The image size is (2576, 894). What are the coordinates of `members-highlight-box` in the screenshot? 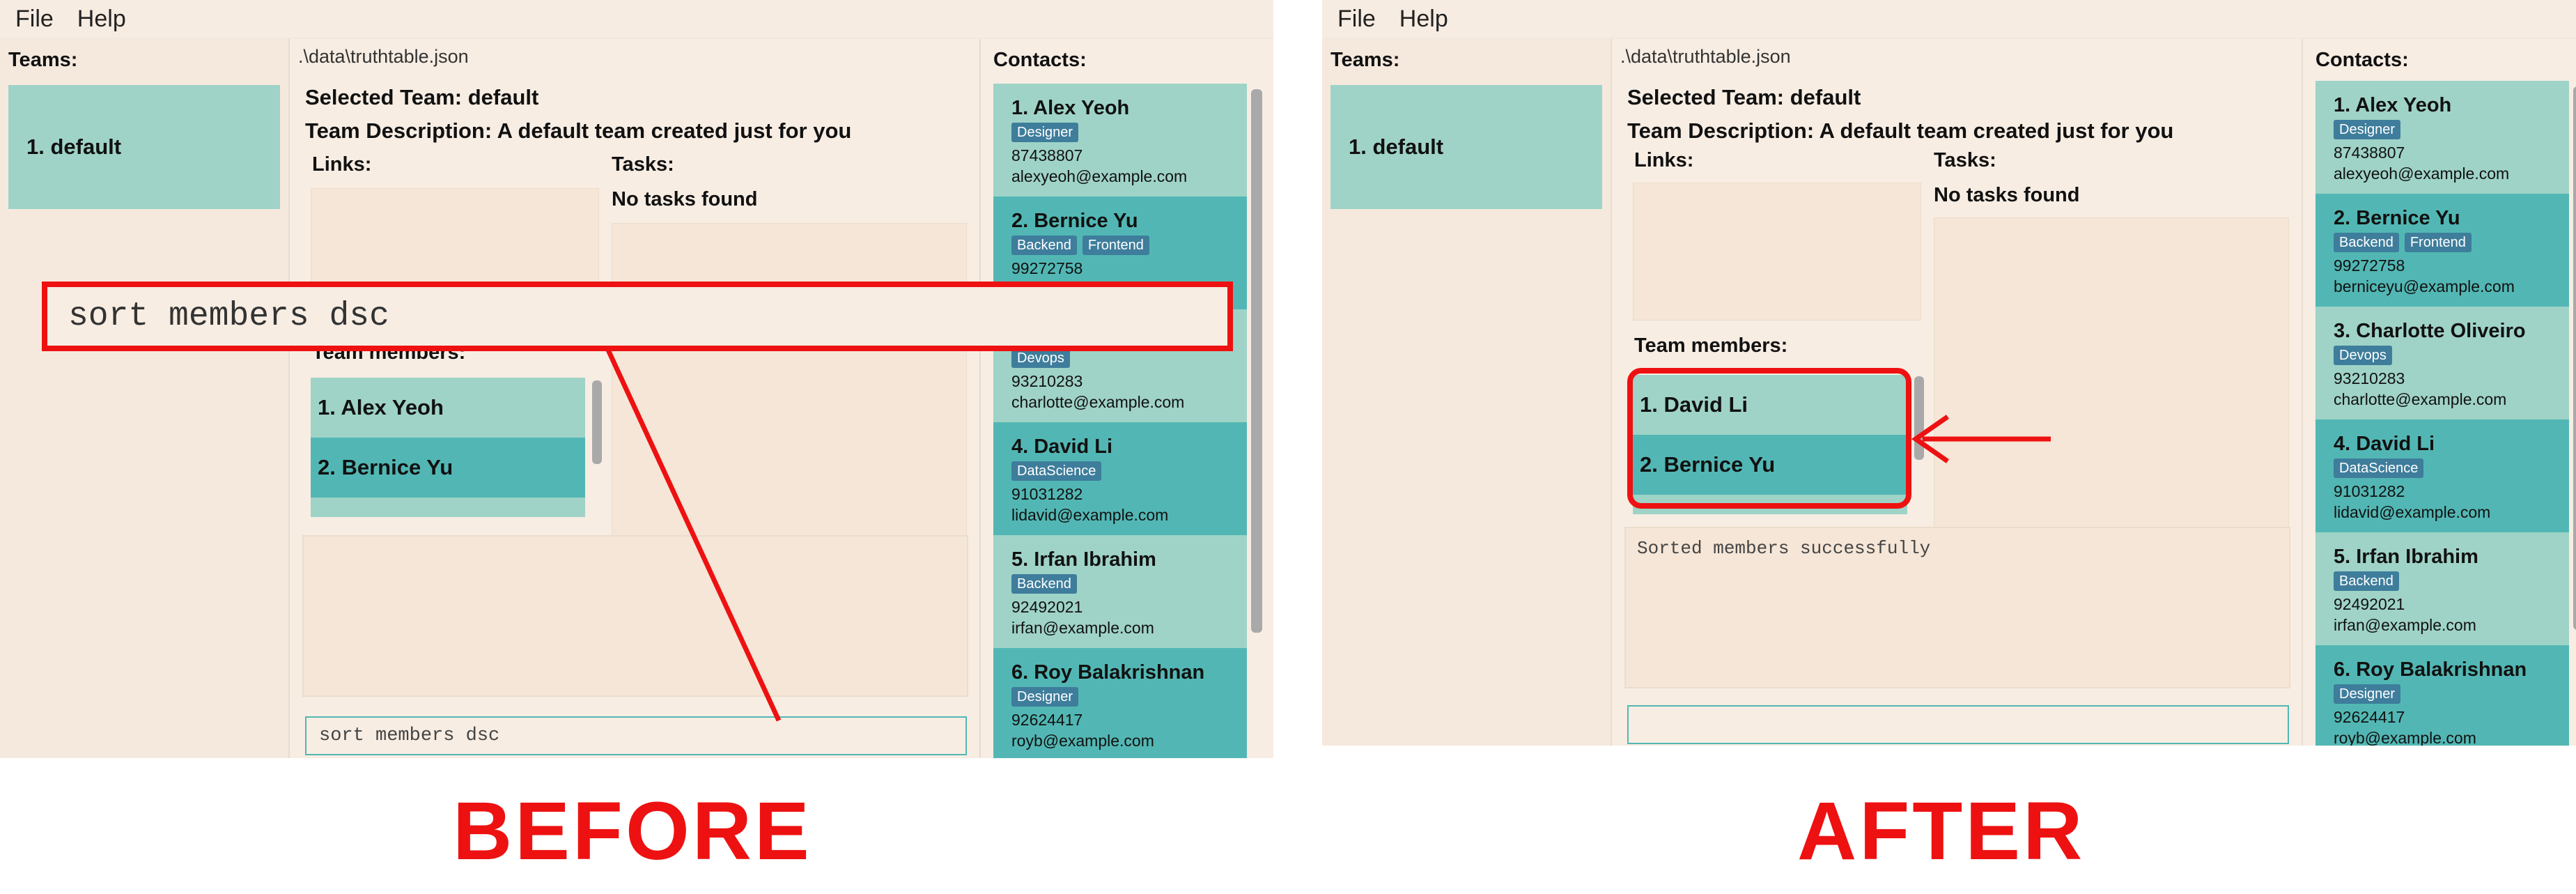 It's located at (1769, 438).